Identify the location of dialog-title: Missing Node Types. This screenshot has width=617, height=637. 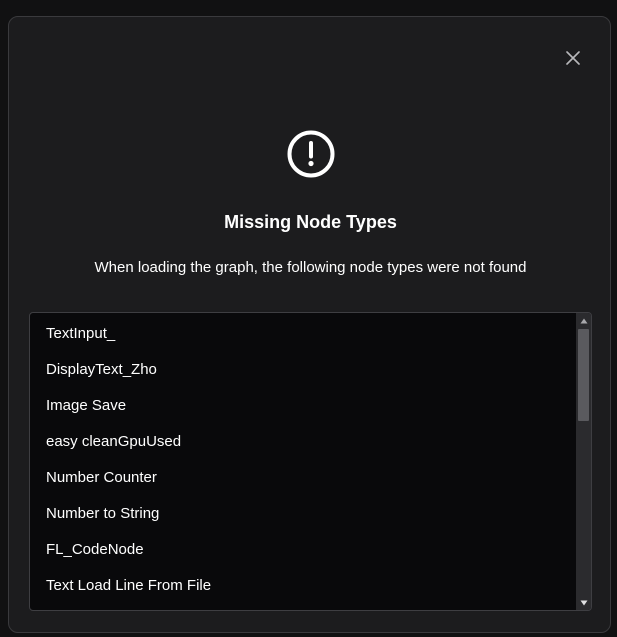
(310, 222).